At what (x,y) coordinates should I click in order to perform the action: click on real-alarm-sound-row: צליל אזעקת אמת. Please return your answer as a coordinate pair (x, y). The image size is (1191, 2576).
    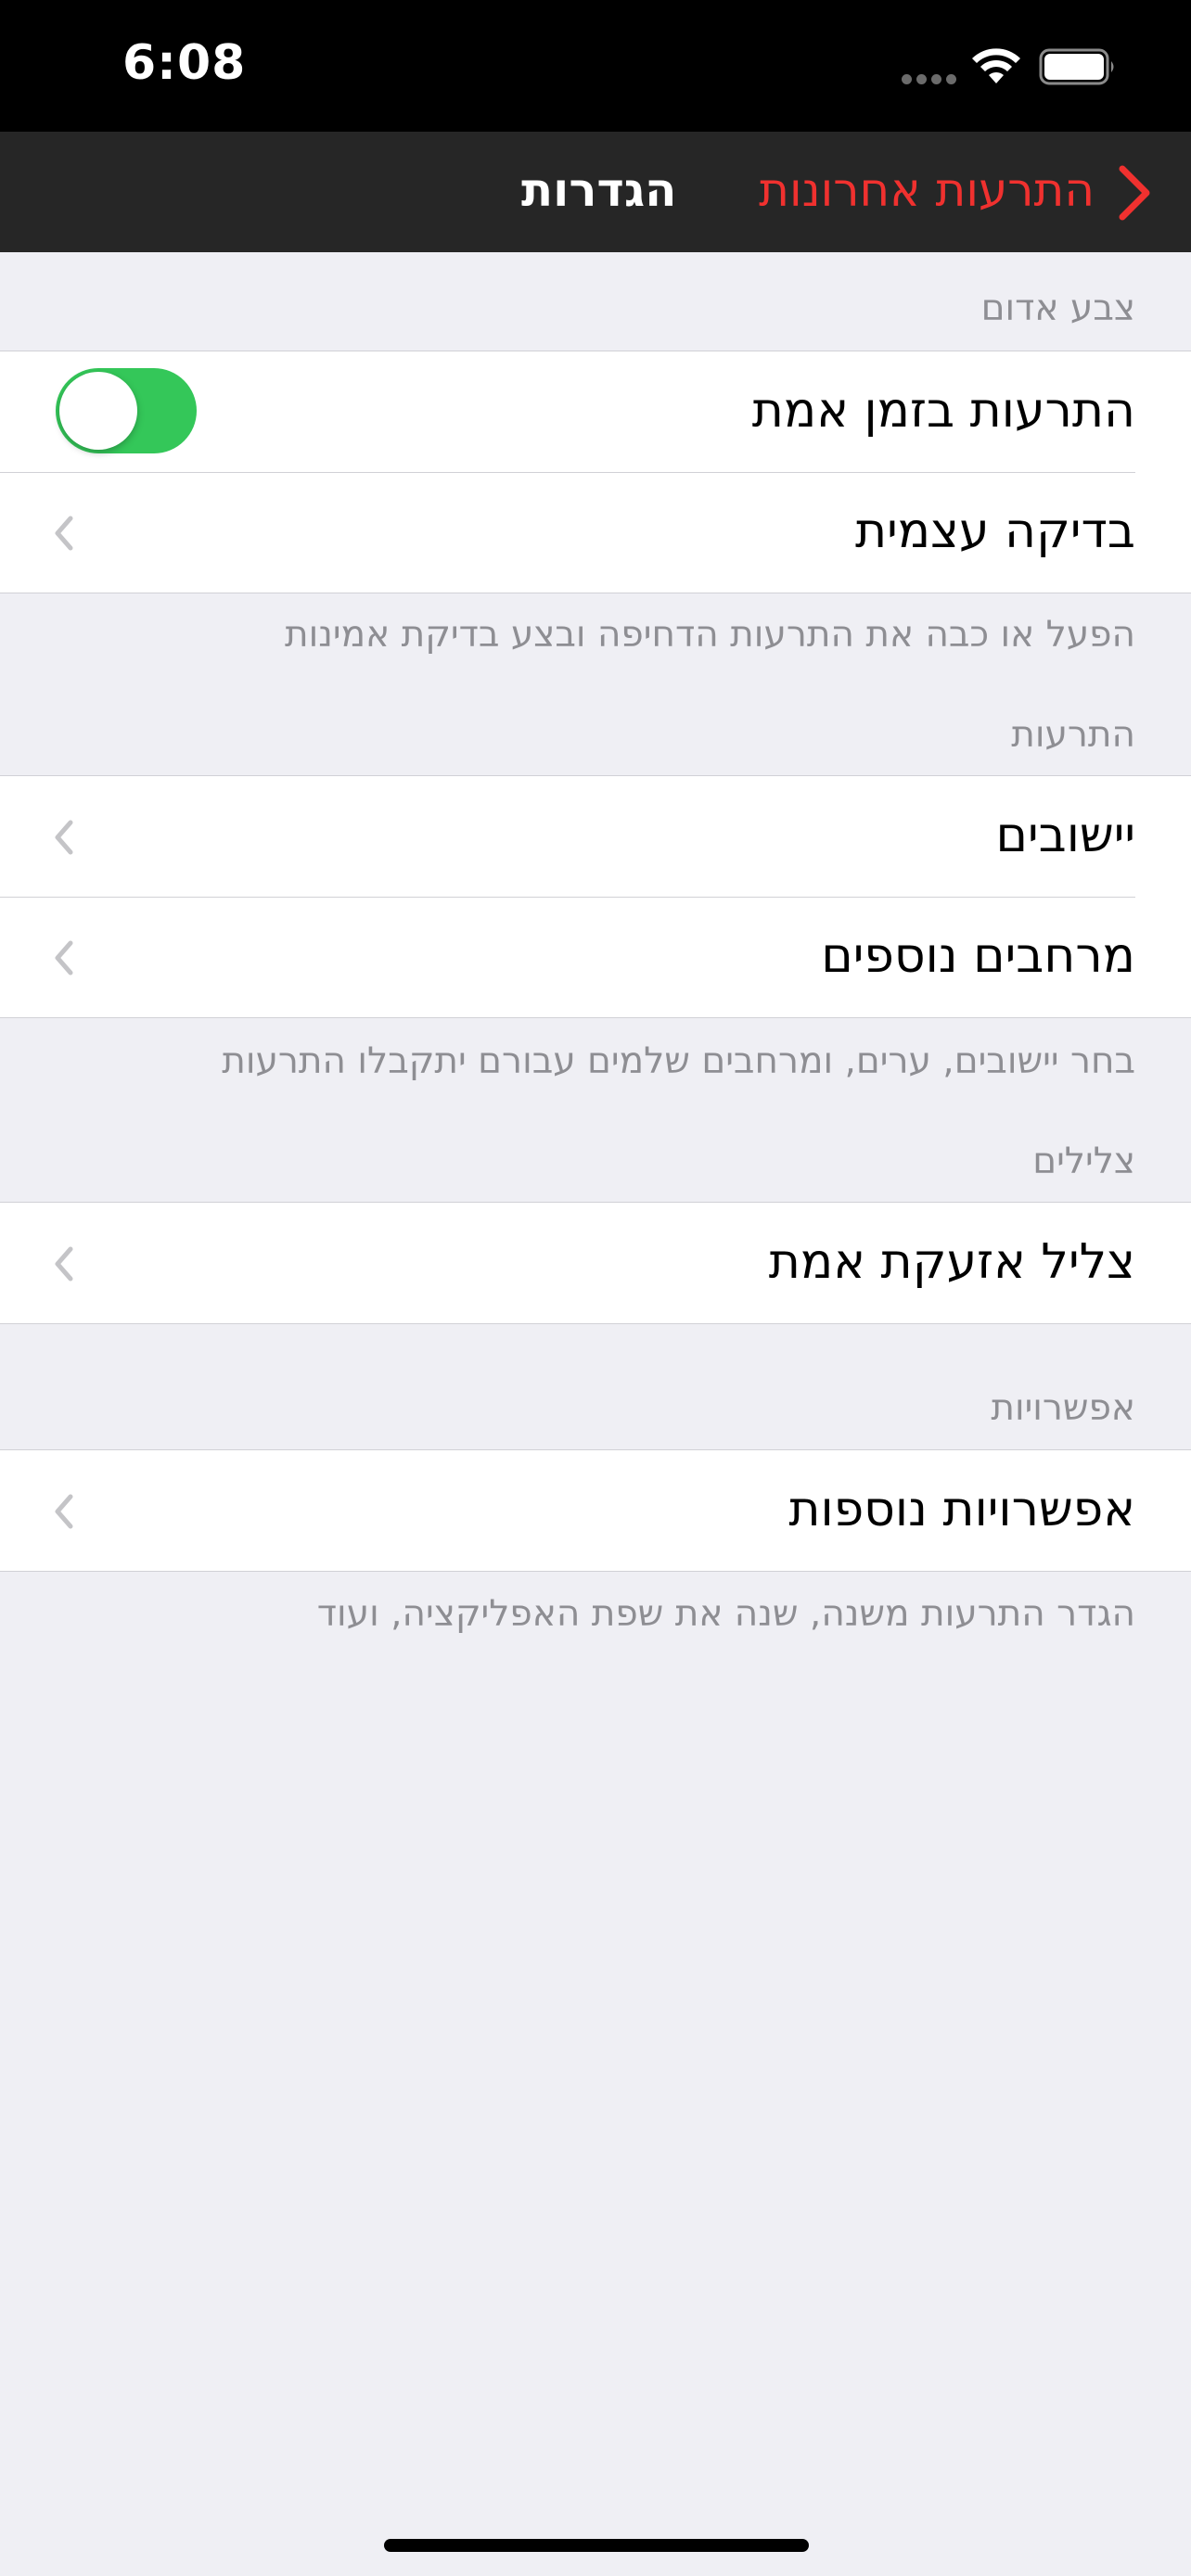
    Looking at the image, I should click on (595, 1263).